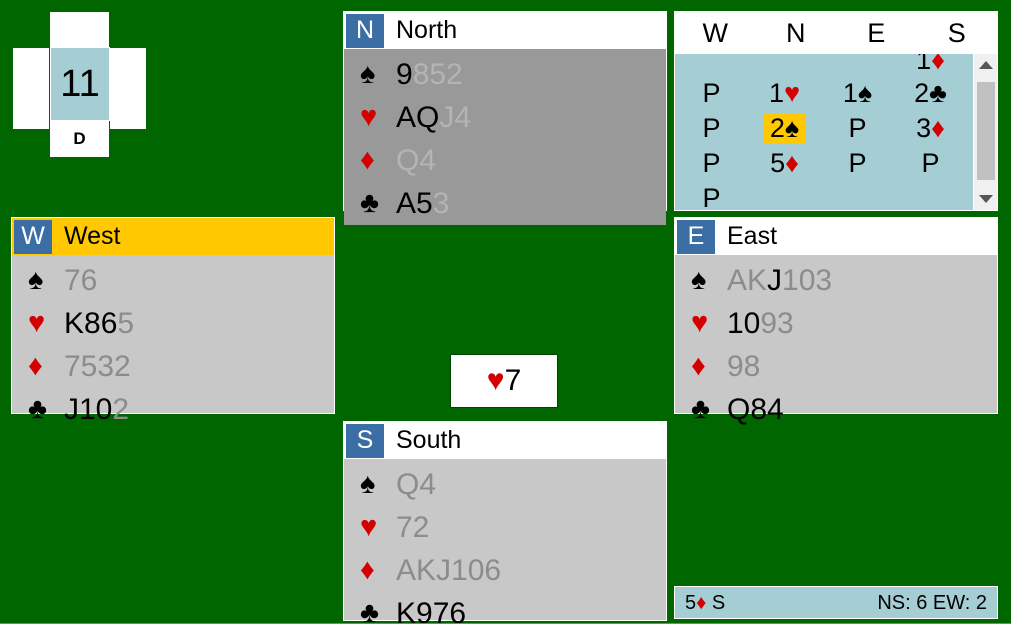 The image size is (1011, 631). What do you see at coordinates (743, 366) in the screenshot?
I see `card-list-diamonds: 98` at bounding box center [743, 366].